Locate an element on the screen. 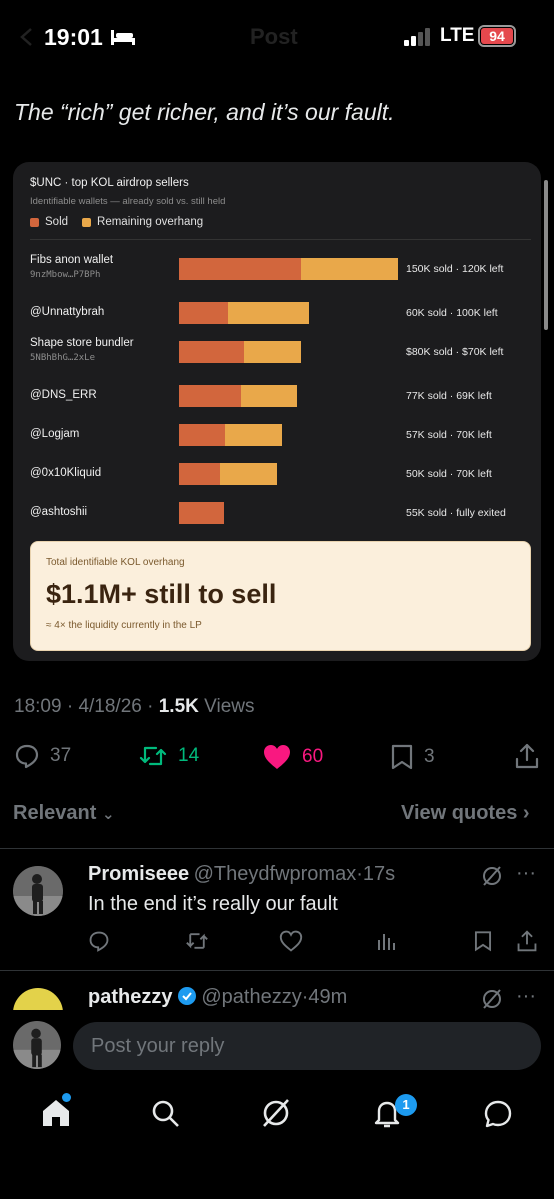 The width and height of the screenshot is (554, 1199). views-label: Views is located at coordinates (229, 706).